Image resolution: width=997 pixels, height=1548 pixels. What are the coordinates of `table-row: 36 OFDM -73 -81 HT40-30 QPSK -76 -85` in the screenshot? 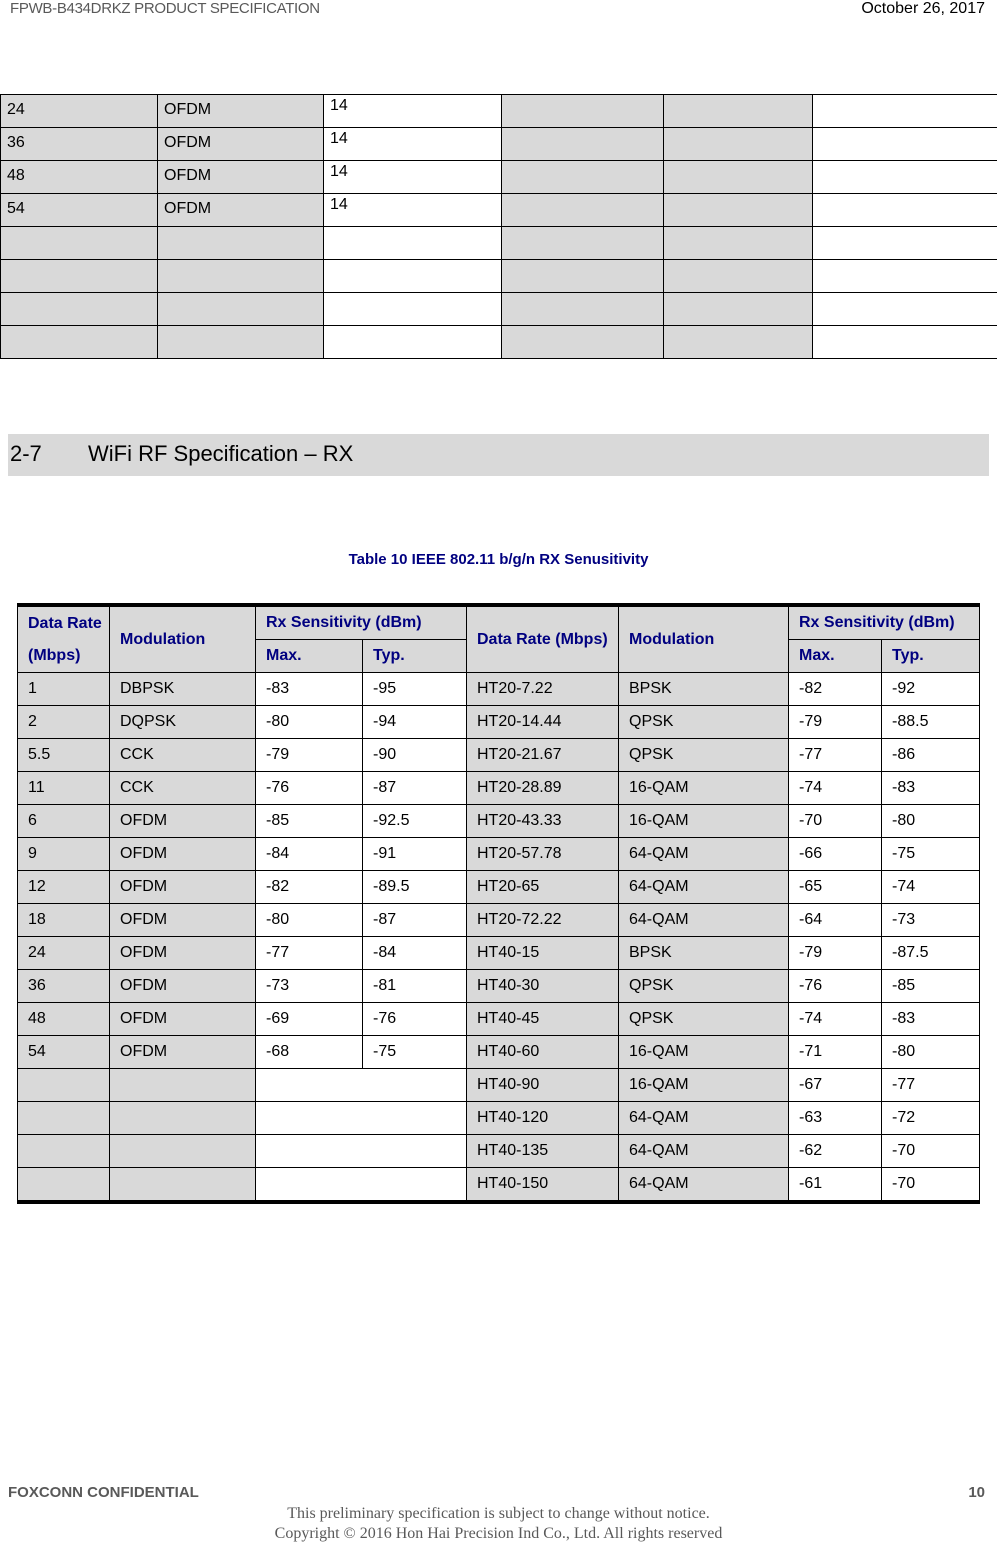 It's located at (498, 986).